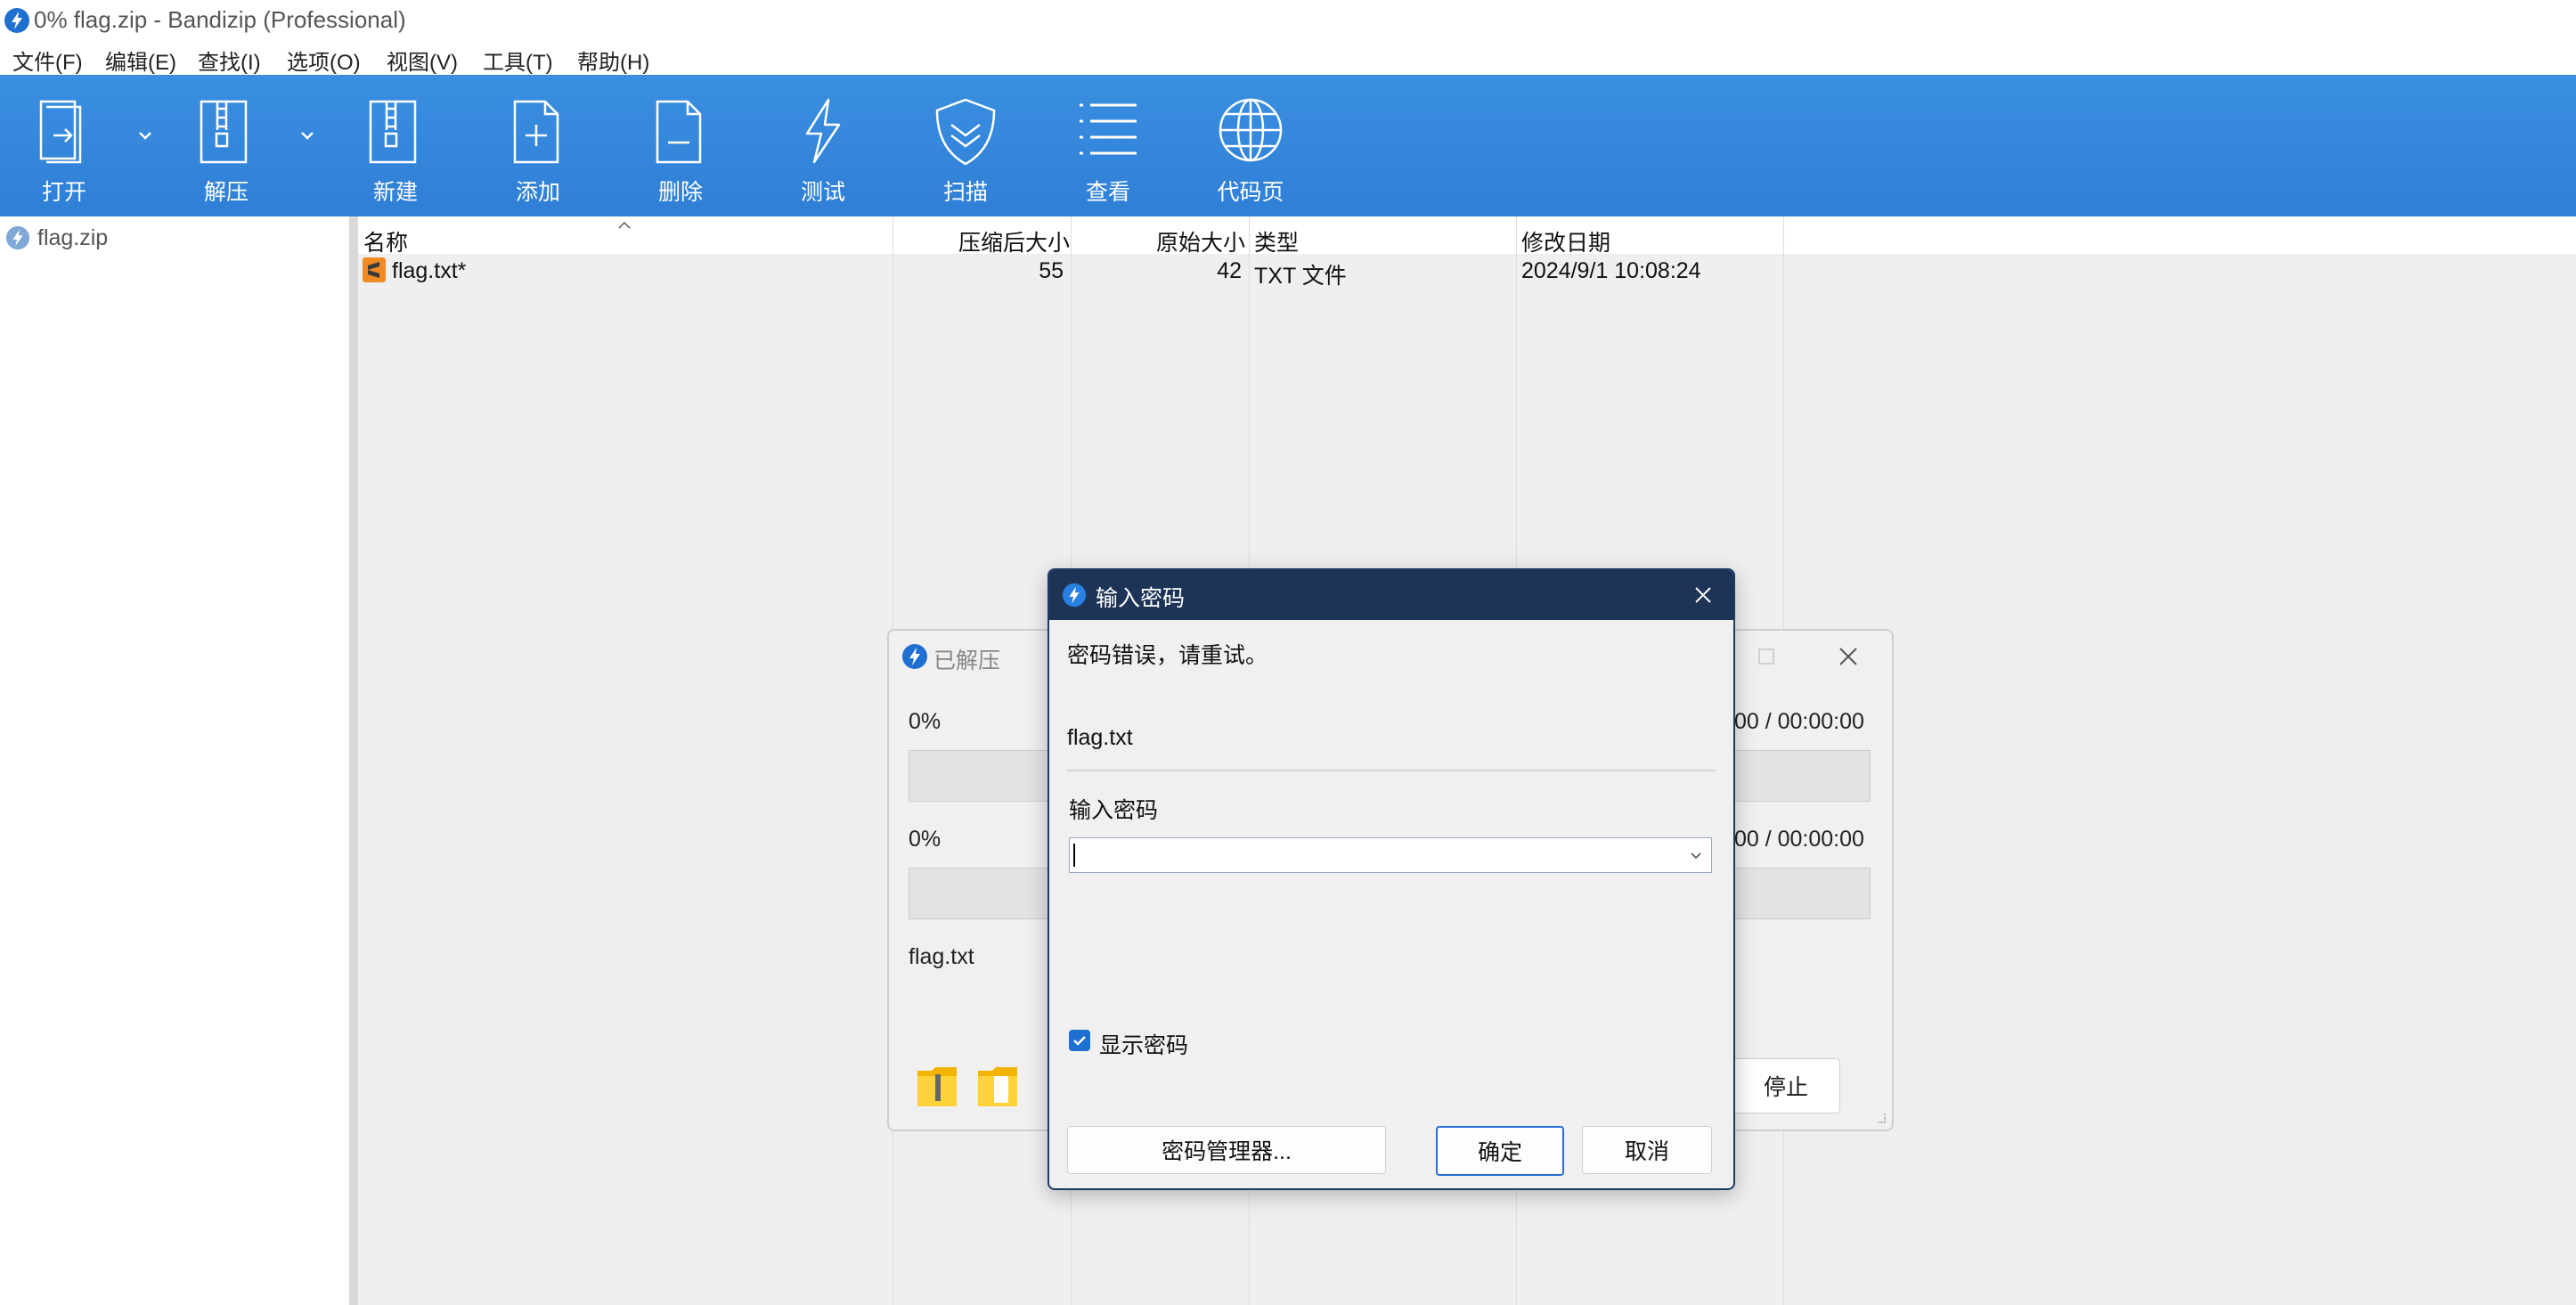  Describe the element at coordinates (48, 60) in the screenshot. I see `menu-file: 文件(F)` at that location.